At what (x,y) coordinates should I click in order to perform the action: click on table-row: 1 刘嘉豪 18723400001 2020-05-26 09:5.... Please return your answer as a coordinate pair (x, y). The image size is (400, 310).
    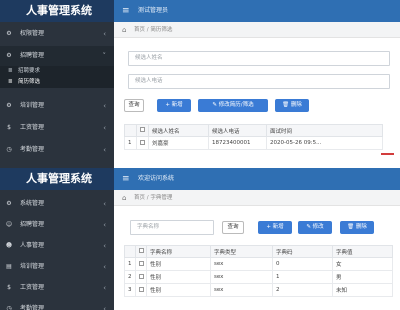
    Looking at the image, I should click on (253, 143).